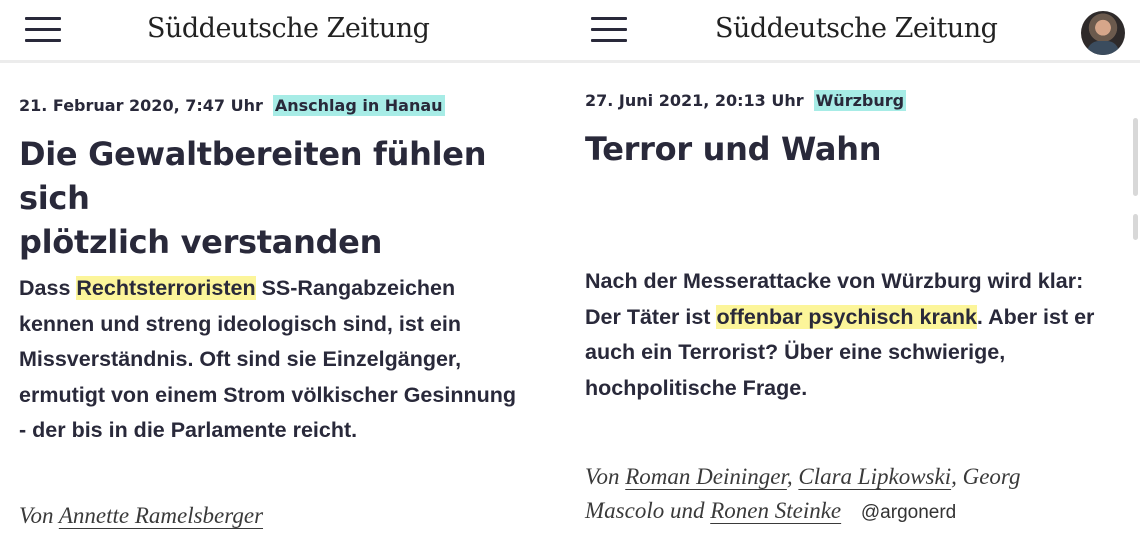 Image resolution: width=1140 pixels, height=544 pixels. Describe the element at coordinates (775, 510) in the screenshot. I see `author-link: Ronen Steinke` at that location.